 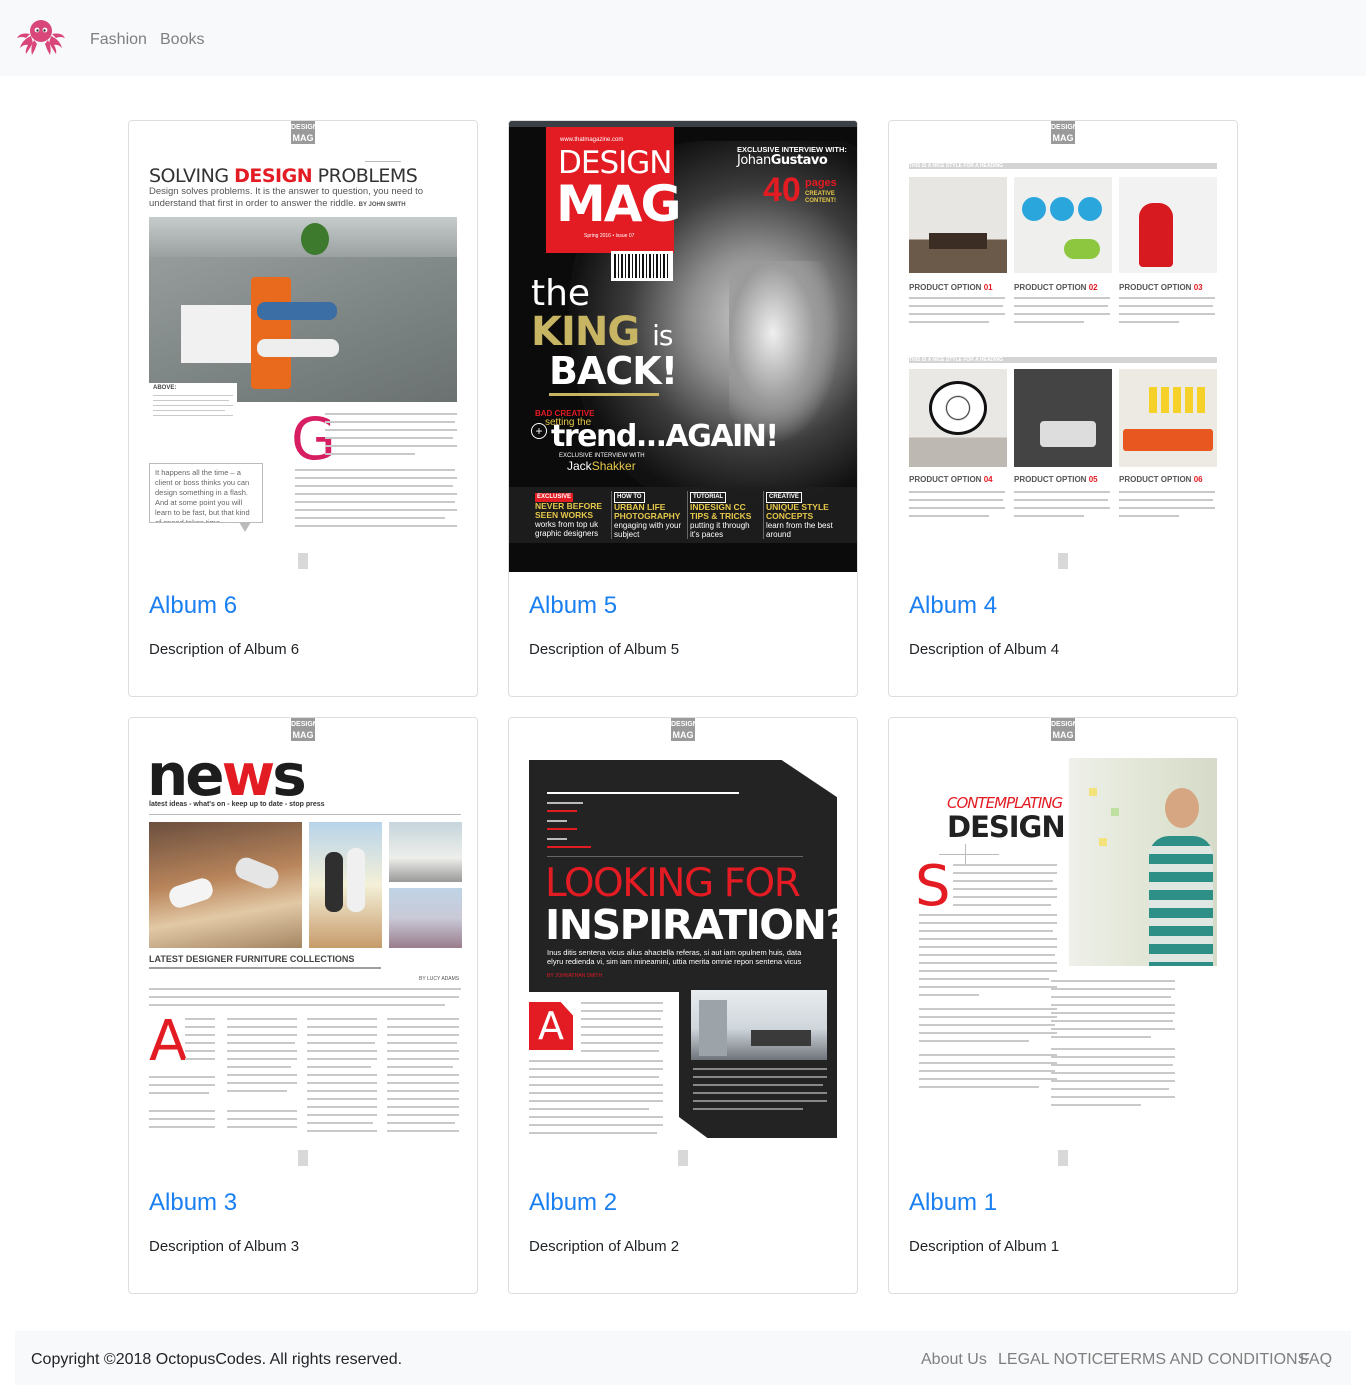 What do you see at coordinates (283, 176) in the screenshot?
I see `cover-headline: SOLVING DESIGN PROBLEMS` at bounding box center [283, 176].